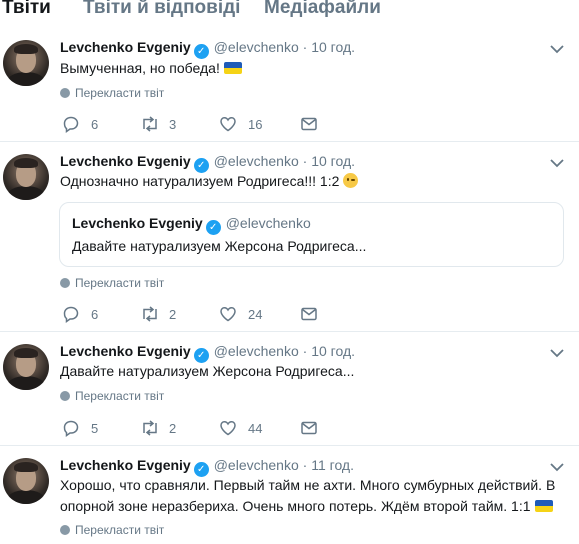 Image resolution: width=579 pixels, height=544 pixels. What do you see at coordinates (351, 180) in the screenshot?
I see `winking-face-icon` at bounding box center [351, 180].